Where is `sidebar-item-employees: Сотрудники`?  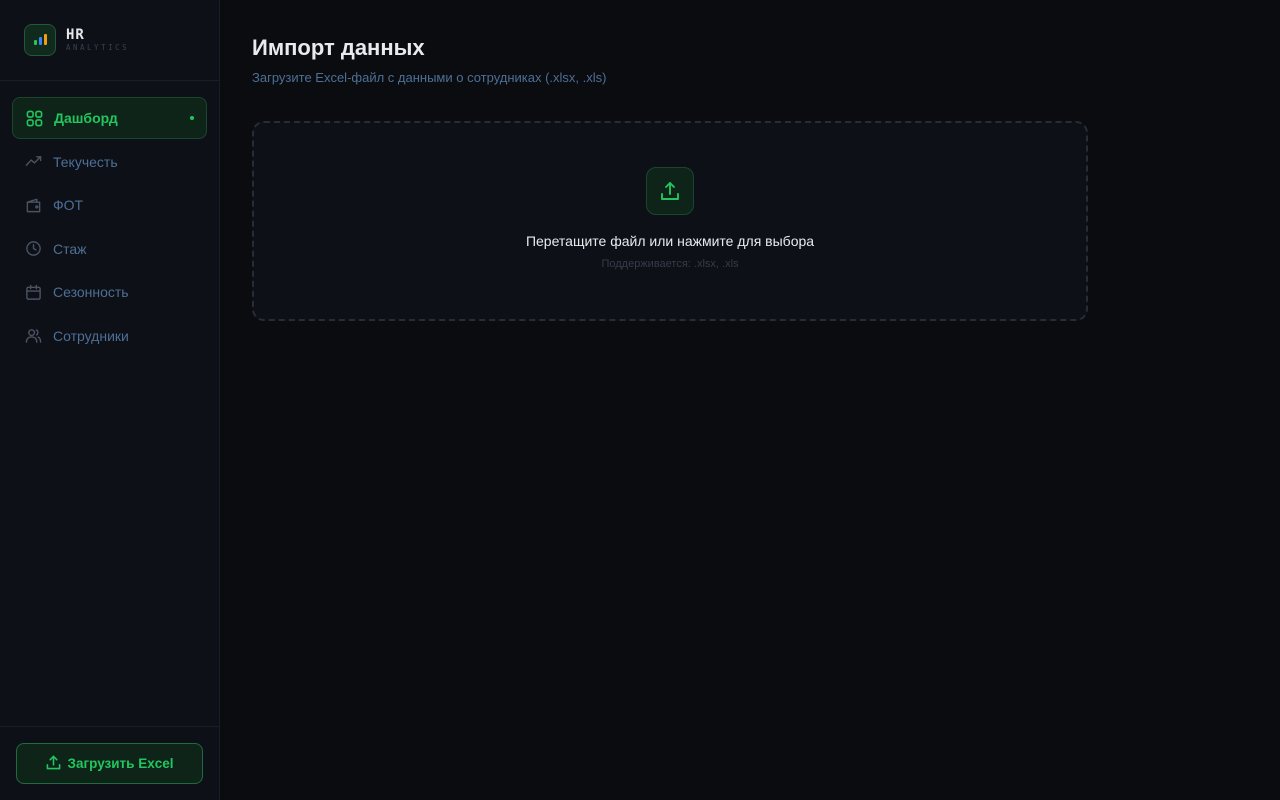
sidebar-item-employees: Сотрудники is located at coordinates (109, 336).